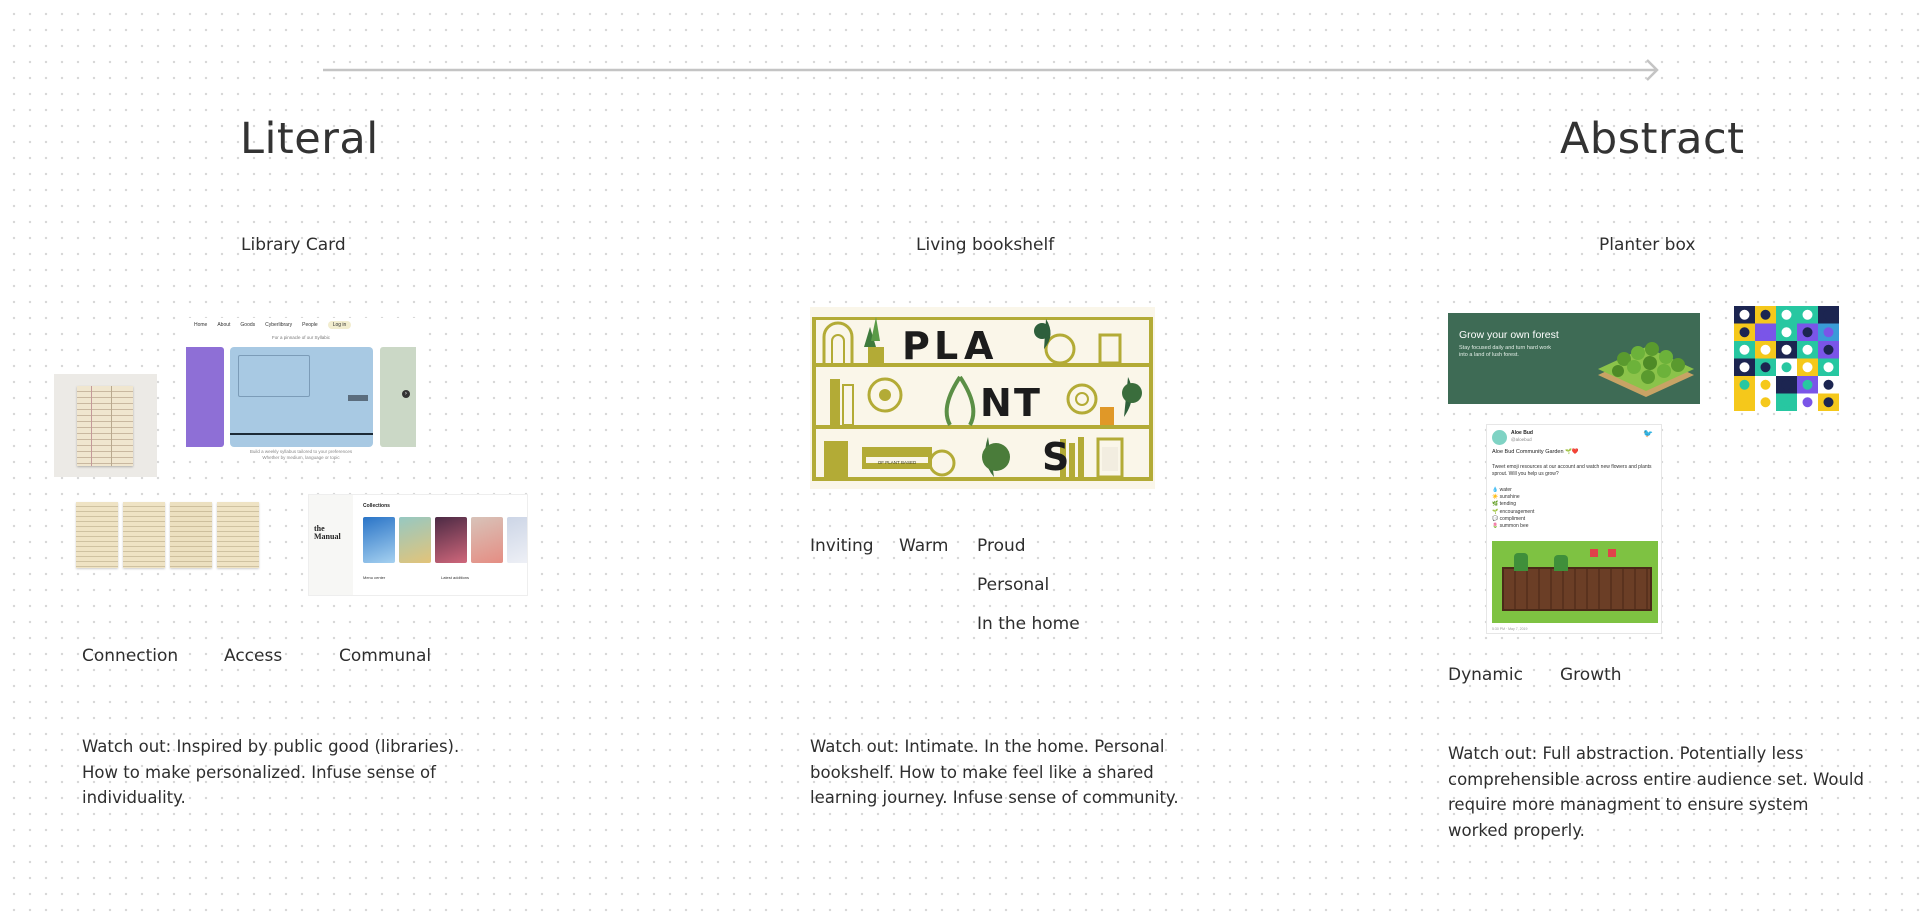 Image resolution: width=1925 pixels, height=917 pixels. I want to click on tweet-list-tending: 🌿 tending, so click(1504, 504).